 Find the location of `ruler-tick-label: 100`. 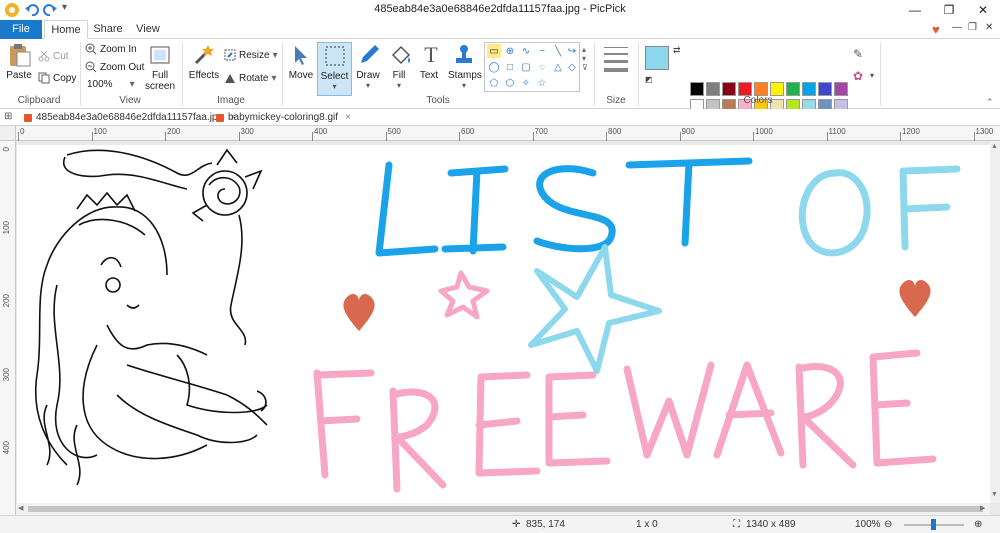

ruler-tick-label: 100 is located at coordinates (100, 131).